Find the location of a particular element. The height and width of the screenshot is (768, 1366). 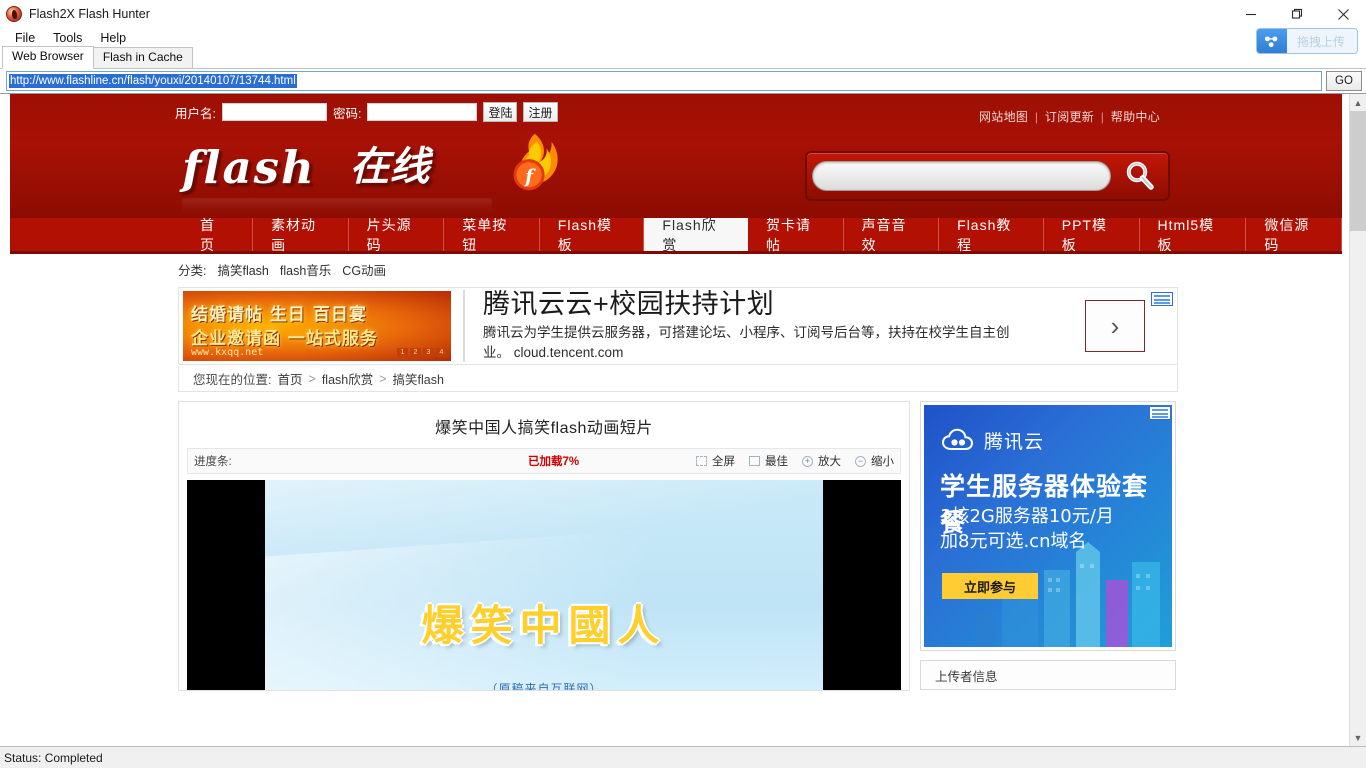

tab-web-browser: Web Browser is located at coordinates (48, 57).